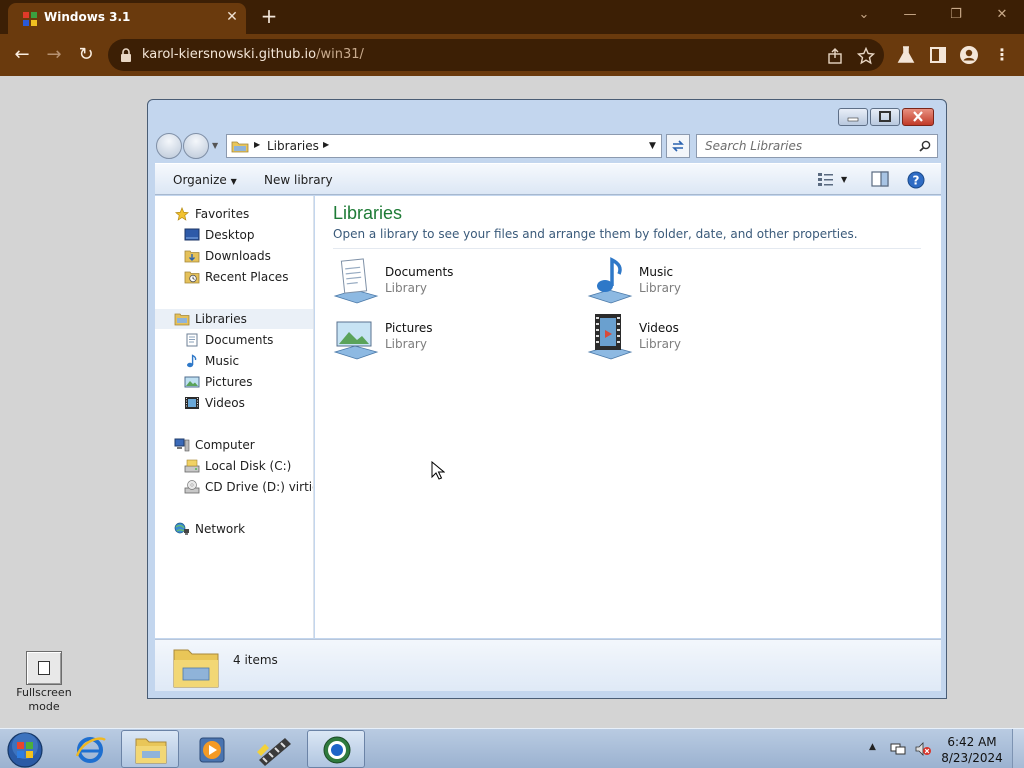  I want to click on nav-pictures-label: Pictures, so click(229, 382).